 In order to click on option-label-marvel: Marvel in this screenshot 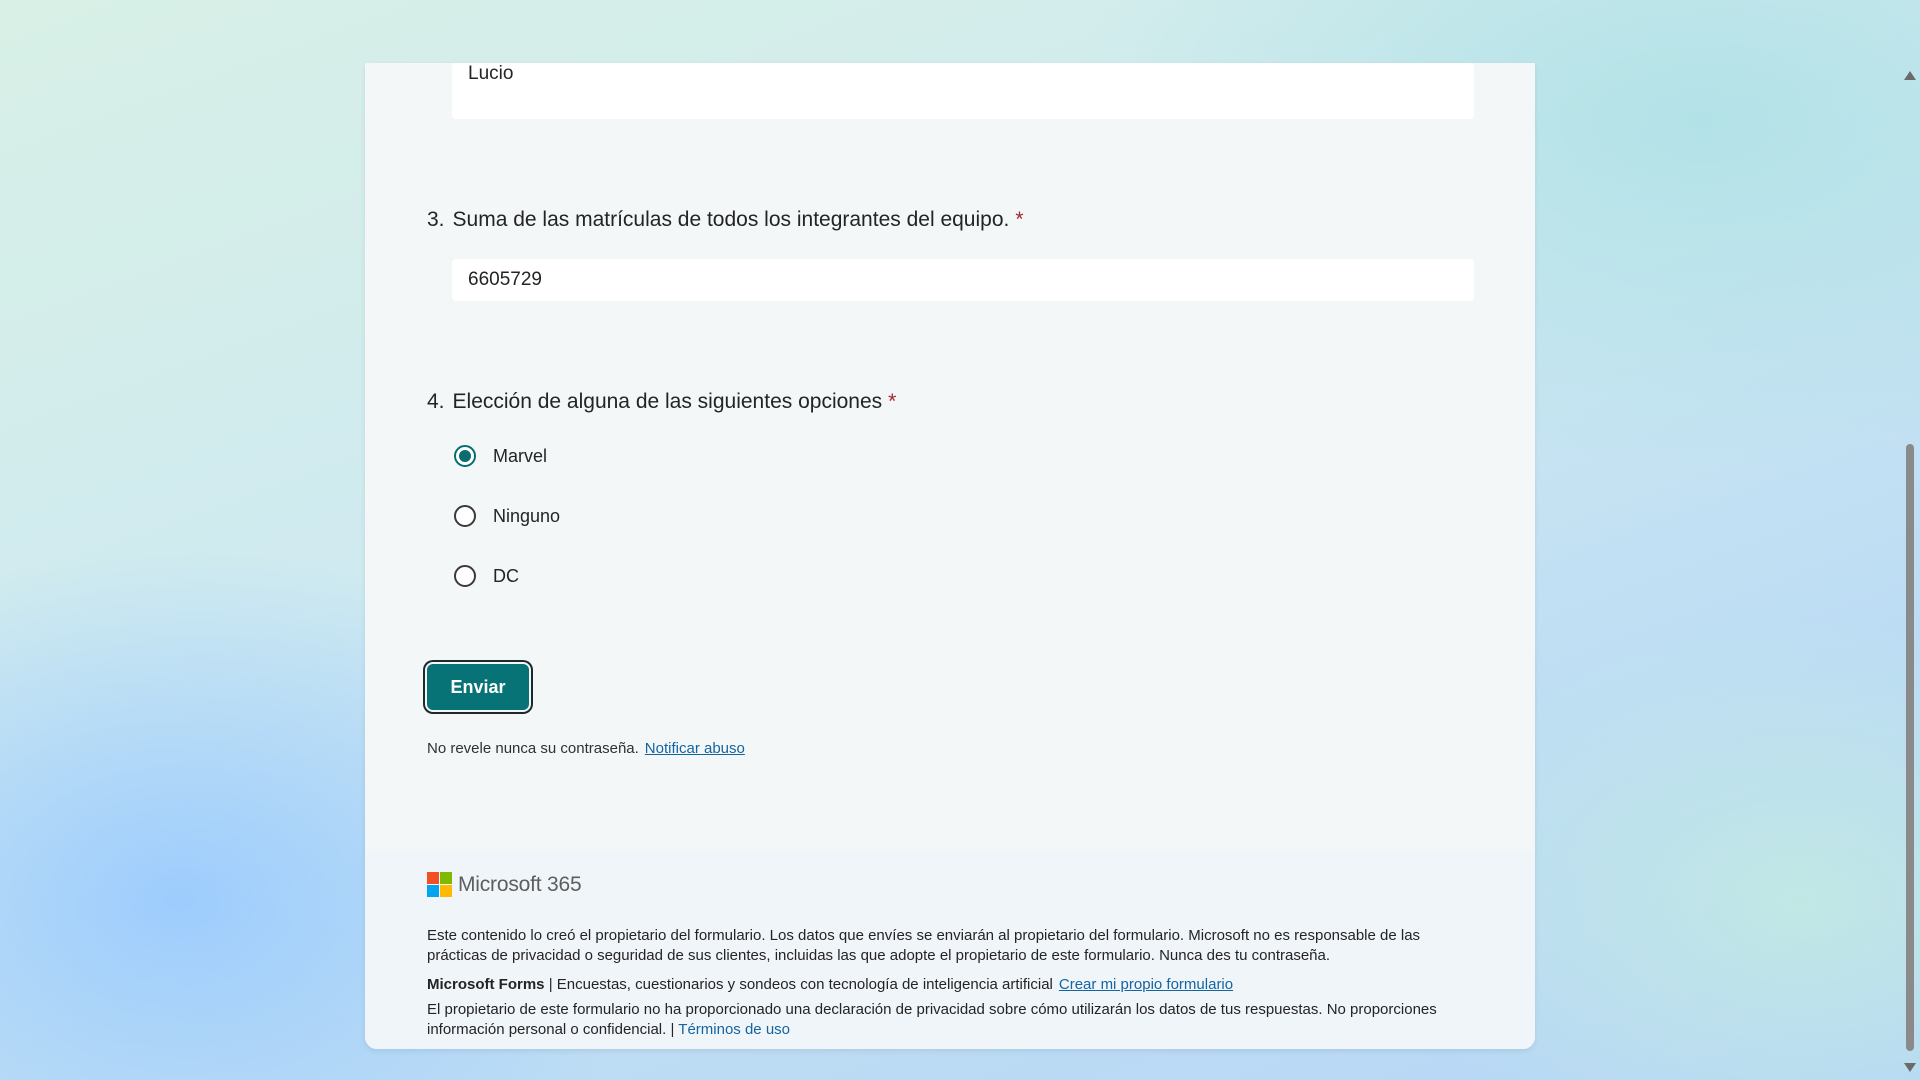, I will do `click(520, 455)`.